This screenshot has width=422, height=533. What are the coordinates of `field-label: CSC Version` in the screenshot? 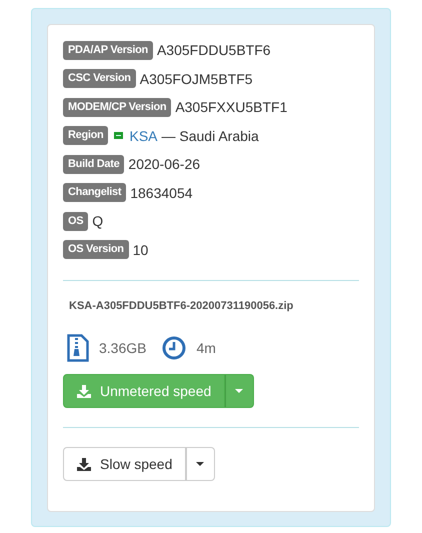 It's located at (99, 78).